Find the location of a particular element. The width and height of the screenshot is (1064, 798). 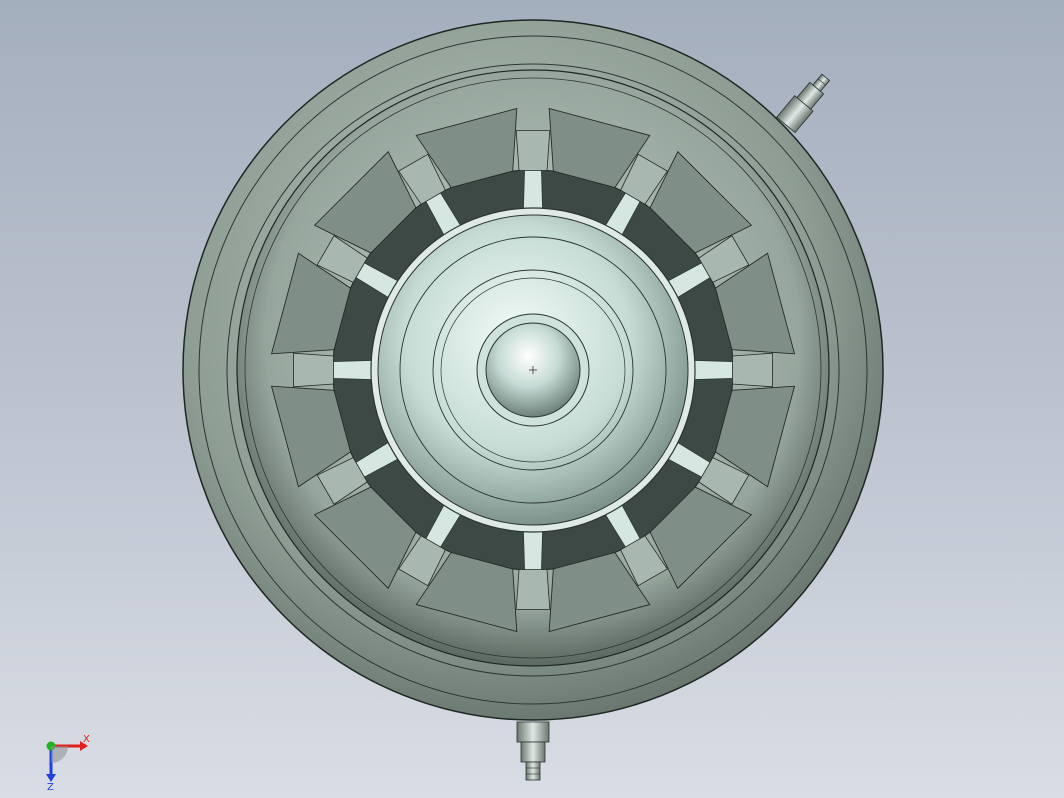

fuel-fitting-bottom is located at coordinates (533, 751).